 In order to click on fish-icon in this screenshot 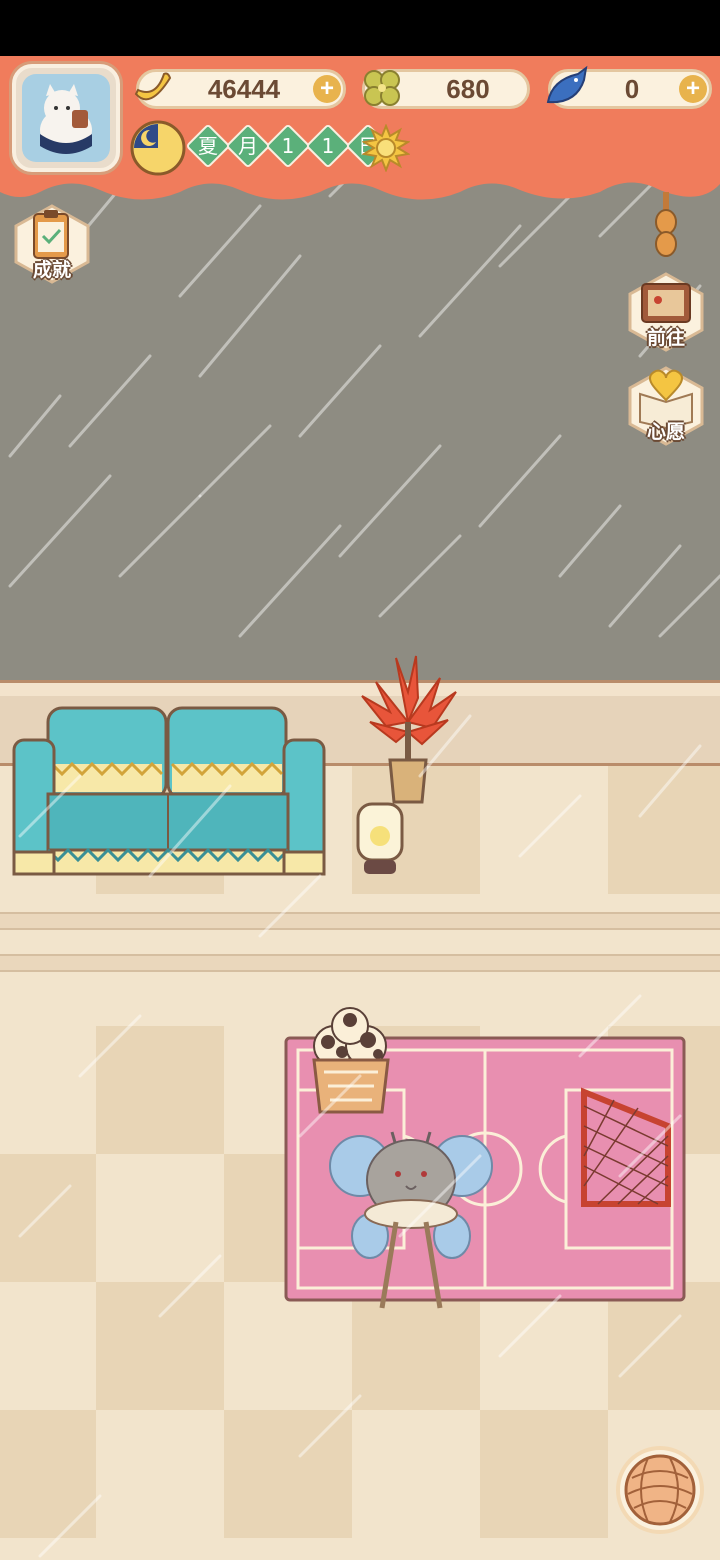, I will do `click(567, 84)`.